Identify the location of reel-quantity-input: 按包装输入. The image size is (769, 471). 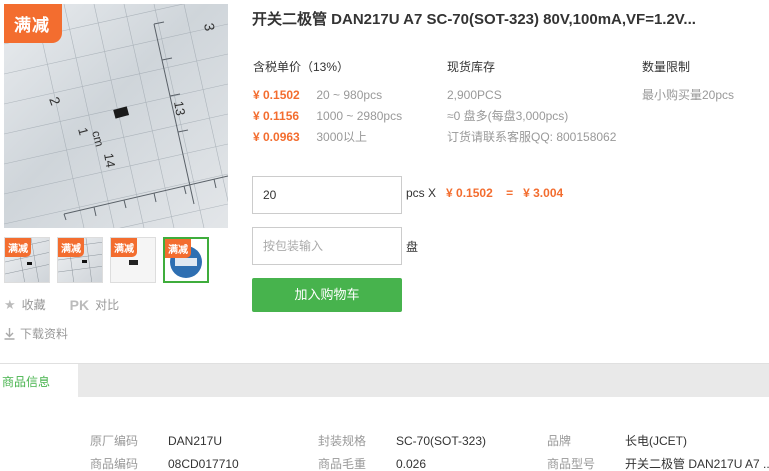
(327, 246).